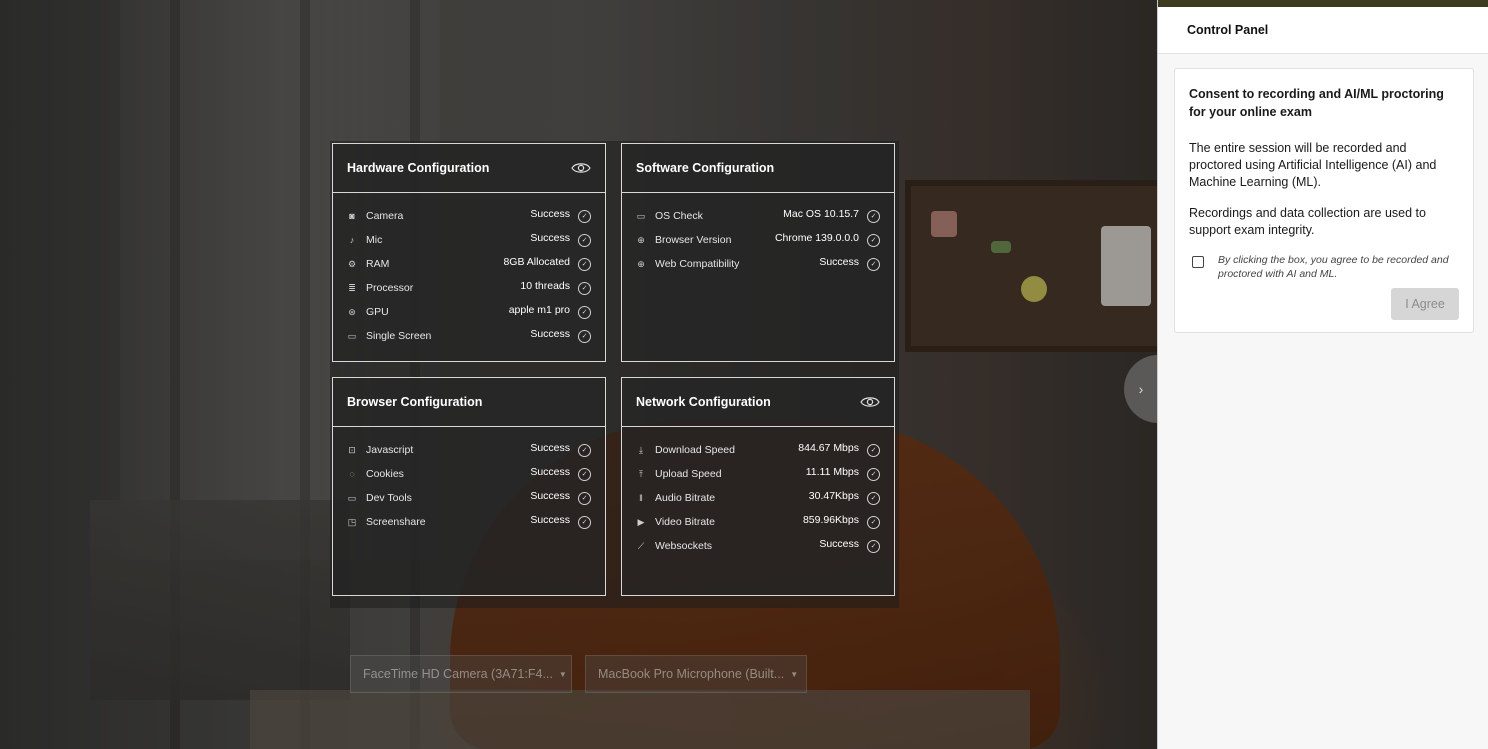  What do you see at coordinates (705, 168) in the screenshot?
I see `card-title: Software Configuration` at bounding box center [705, 168].